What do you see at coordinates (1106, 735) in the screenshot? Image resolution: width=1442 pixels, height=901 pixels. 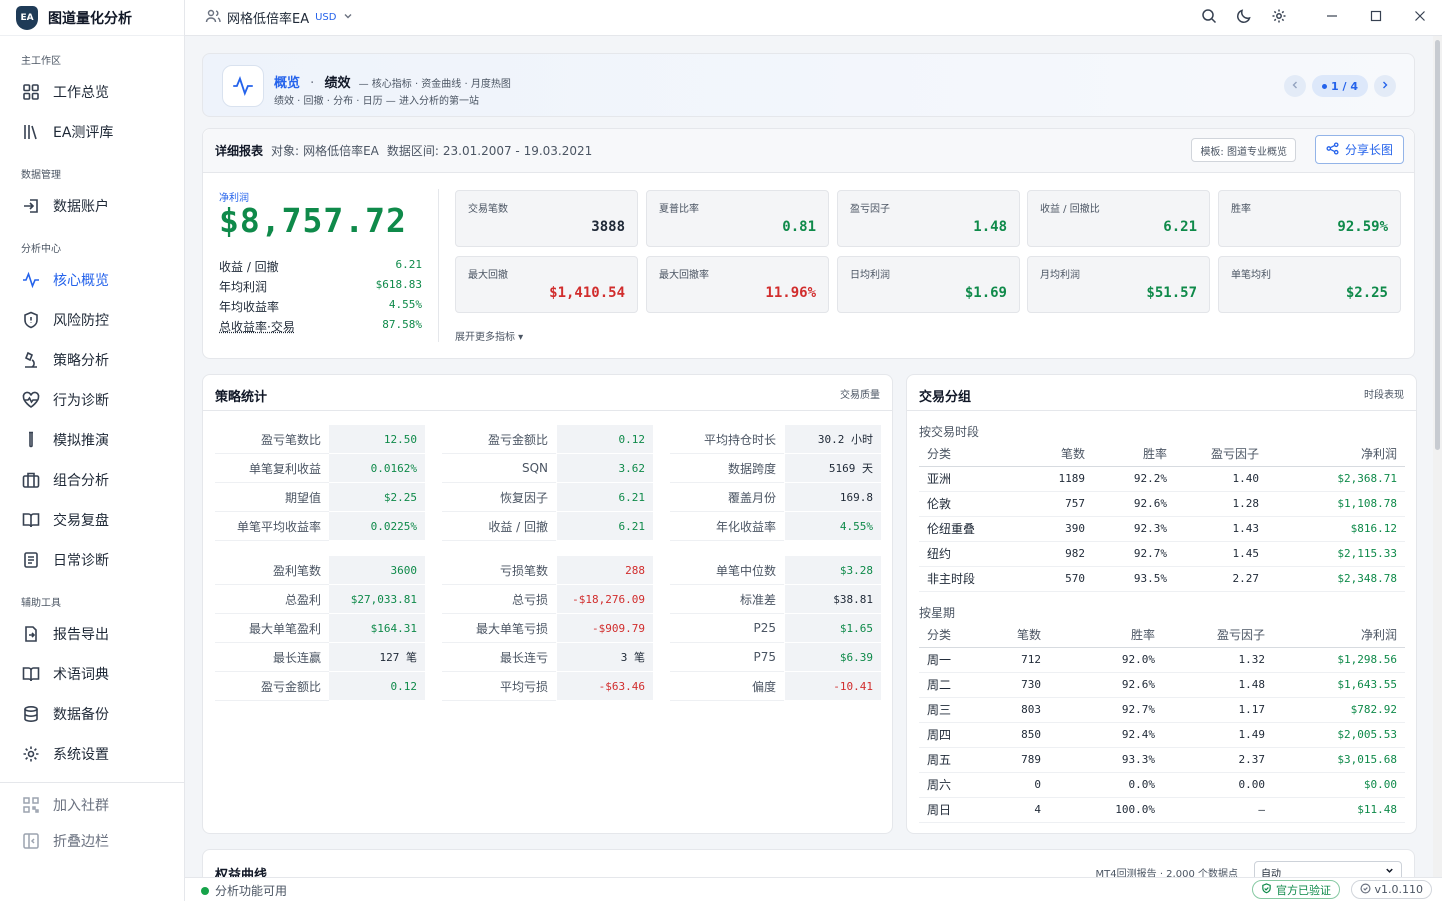 I see `table-cell: 92.4%` at bounding box center [1106, 735].